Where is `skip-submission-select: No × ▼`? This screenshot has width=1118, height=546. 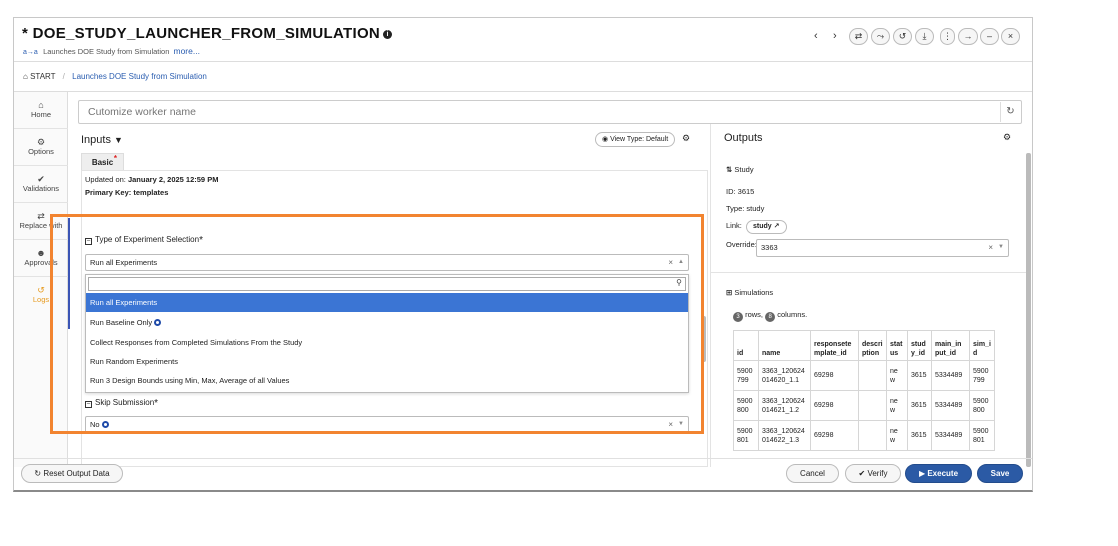
skip-submission-select: No × ▼ is located at coordinates (387, 424).